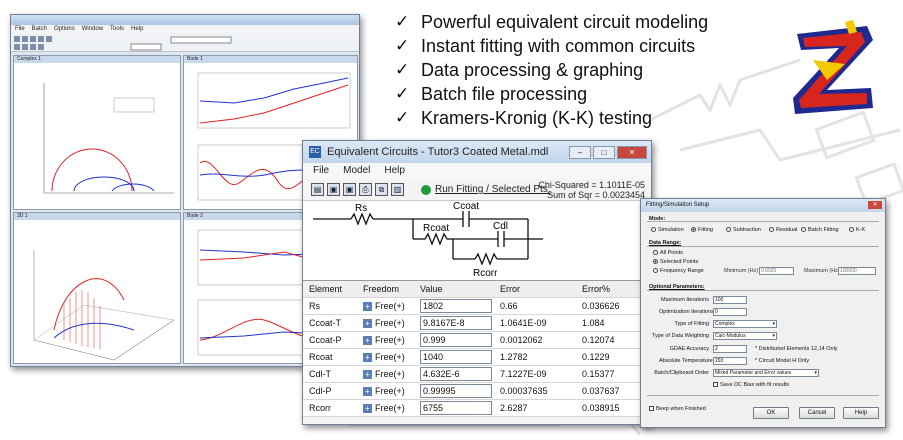 The image size is (903, 440). Describe the element at coordinates (691, 324) in the screenshot. I see `fit-type-label: Type of Fitting` at that location.